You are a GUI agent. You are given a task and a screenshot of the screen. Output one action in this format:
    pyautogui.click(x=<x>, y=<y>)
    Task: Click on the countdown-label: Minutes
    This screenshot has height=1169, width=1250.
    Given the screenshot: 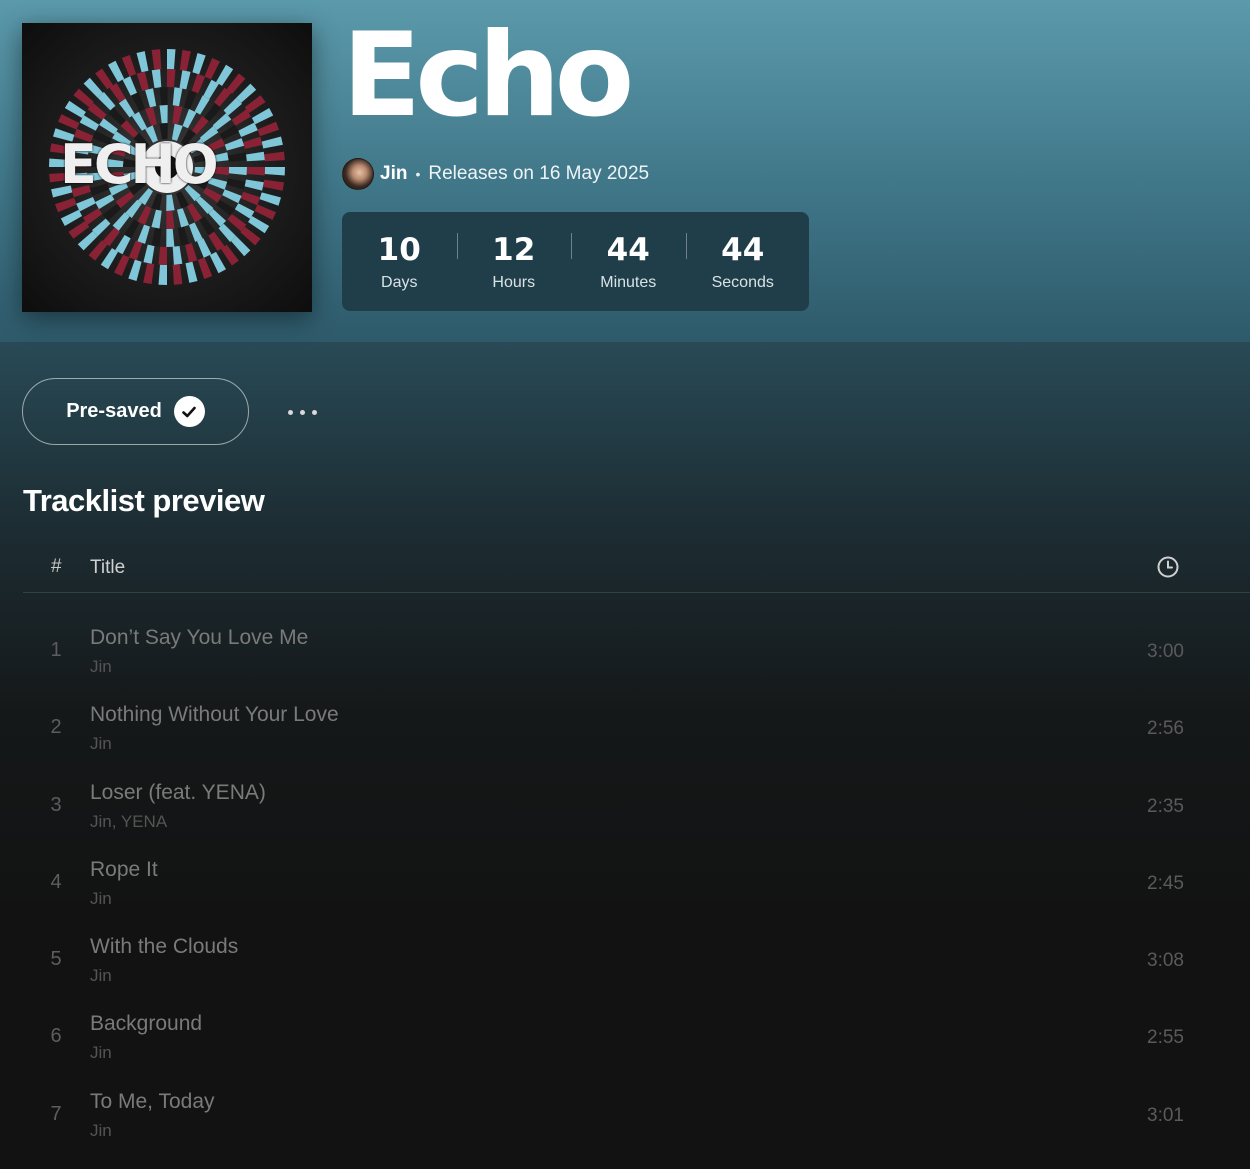 What is the action you would take?
    pyautogui.click(x=628, y=282)
    